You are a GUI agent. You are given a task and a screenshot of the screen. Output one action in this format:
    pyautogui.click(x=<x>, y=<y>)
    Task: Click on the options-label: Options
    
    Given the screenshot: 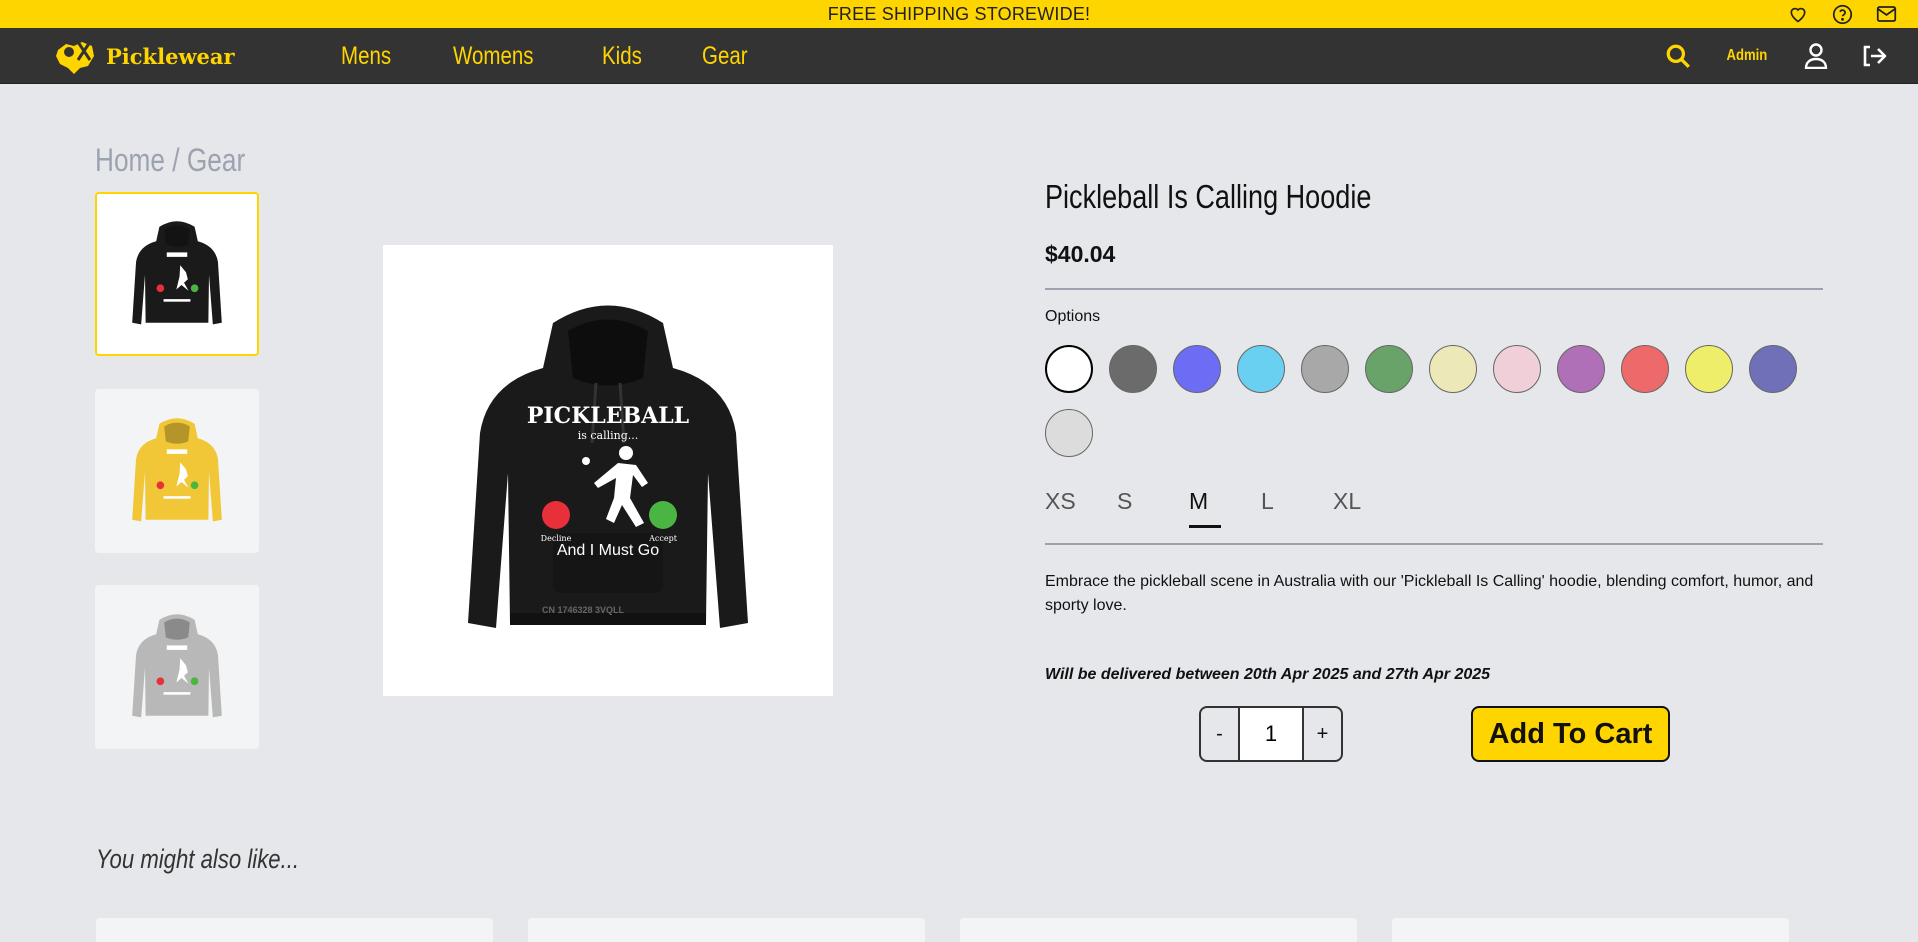 What is the action you would take?
    pyautogui.click(x=1073, y=316)
    